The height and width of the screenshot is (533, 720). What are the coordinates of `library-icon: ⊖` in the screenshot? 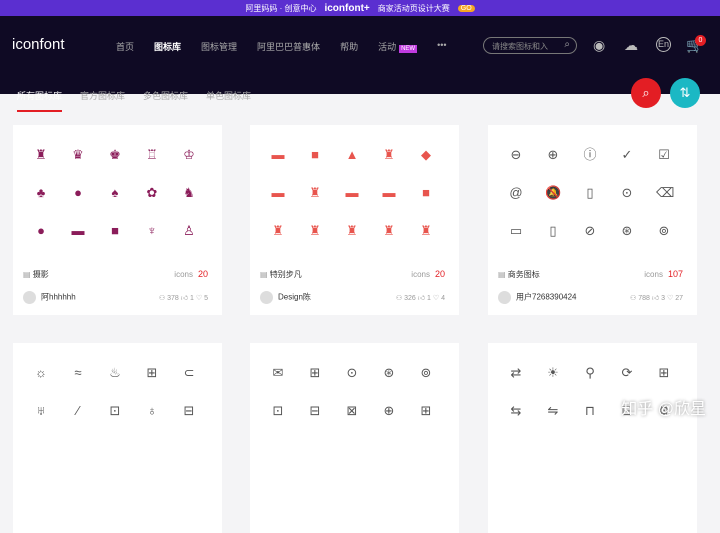 It's located at (516, 155).